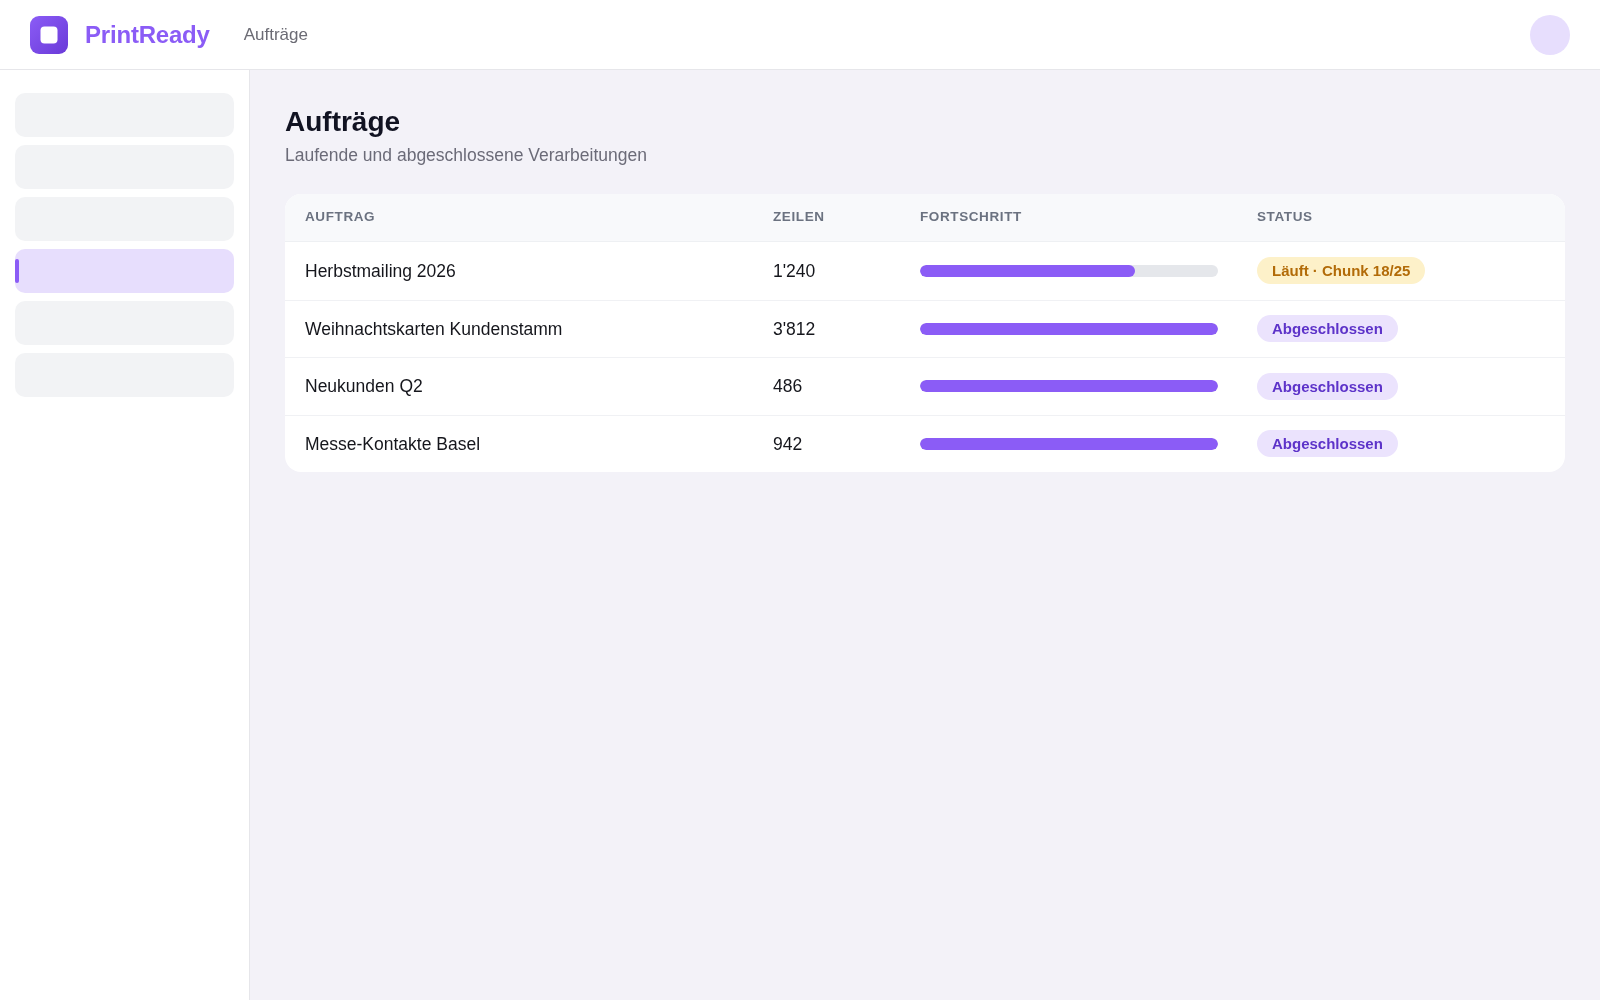 The height and width of the screenshot is (1000, 1600). Describe the element at coordinates (794, 271) in the screenshot. I see `table-cell-text: 1'240` at that location.